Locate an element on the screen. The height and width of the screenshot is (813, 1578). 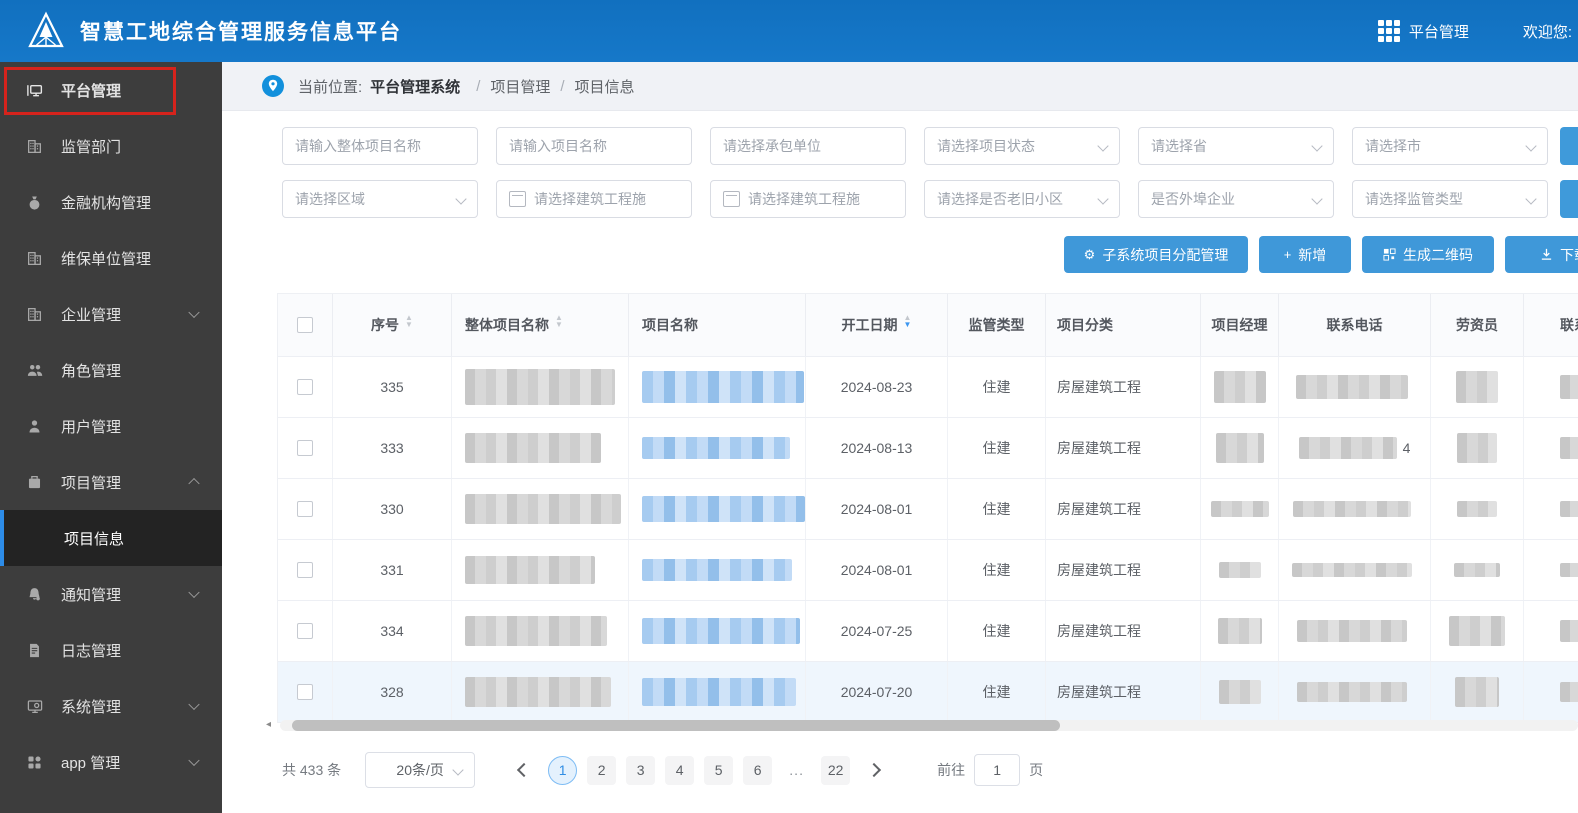
construction-date-end-picker: 请选择建筑工程施 is located at coordinates (808, 199).